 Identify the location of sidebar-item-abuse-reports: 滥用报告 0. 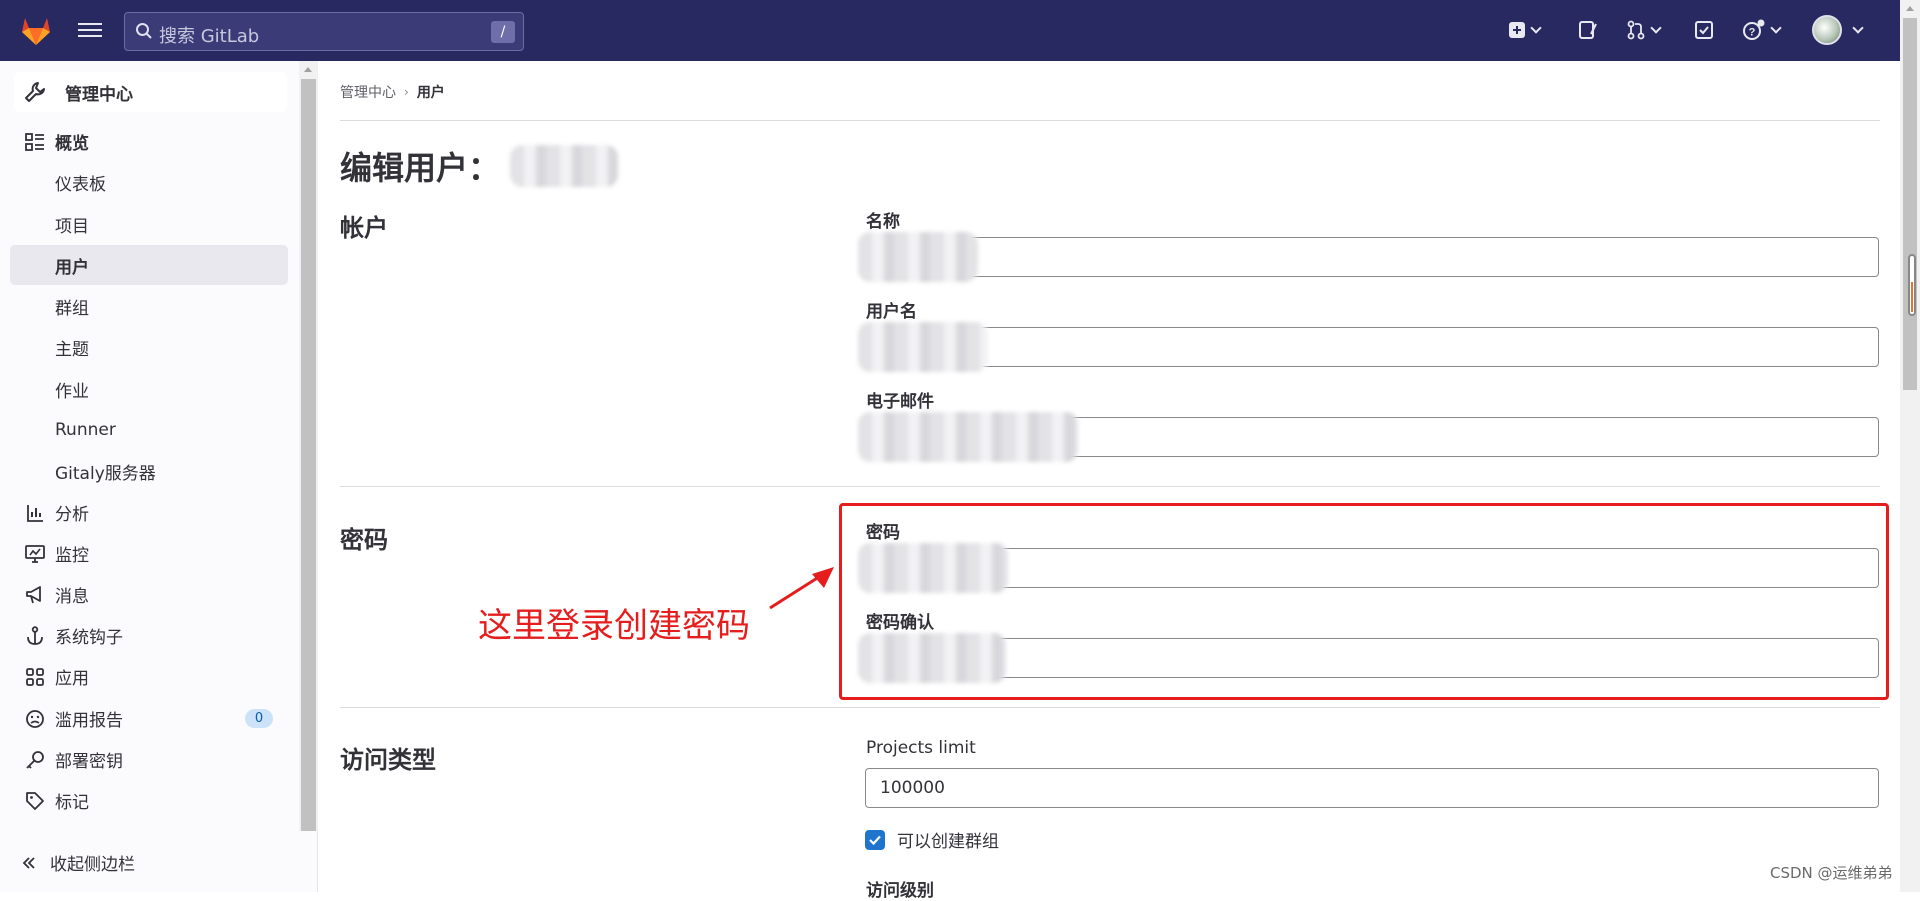
(150, 718).